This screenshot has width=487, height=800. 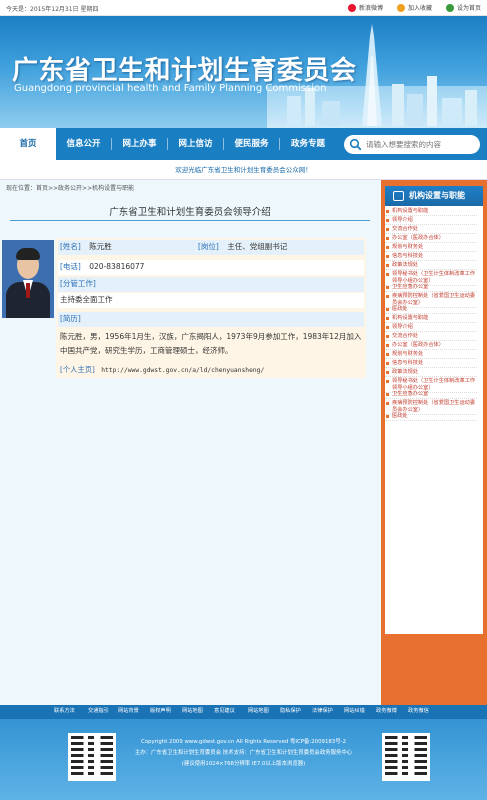 What do you see at coordinates (398, 196) in the screenshot?
I see `book-icon` at bounding box center [398, 196].